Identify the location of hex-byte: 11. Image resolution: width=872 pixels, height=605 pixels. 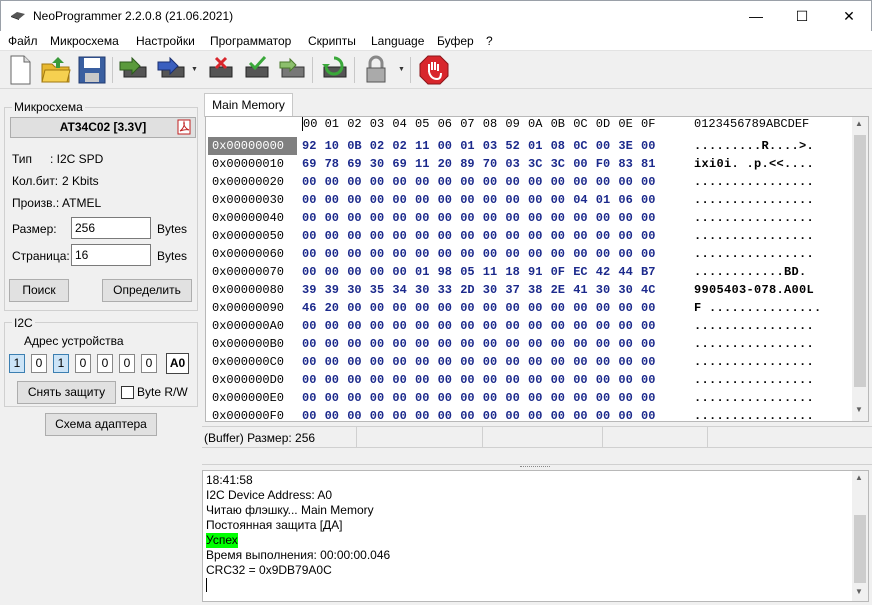
(493, 272).